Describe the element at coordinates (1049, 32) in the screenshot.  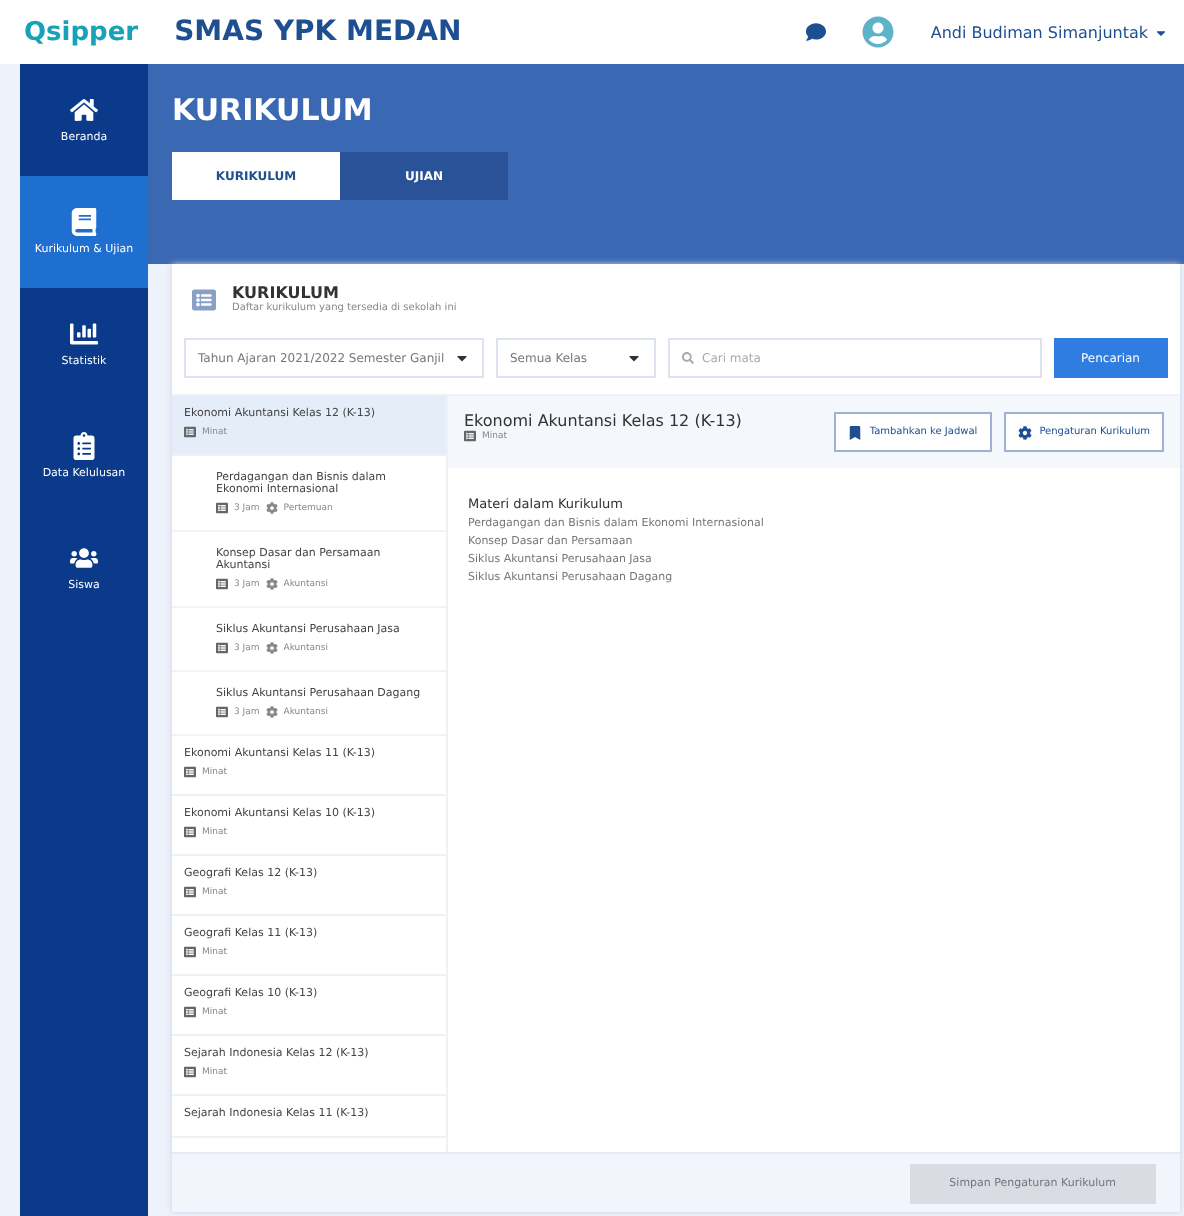
I see `user-menu: Andi Budiman Simanjuntak` at that location.